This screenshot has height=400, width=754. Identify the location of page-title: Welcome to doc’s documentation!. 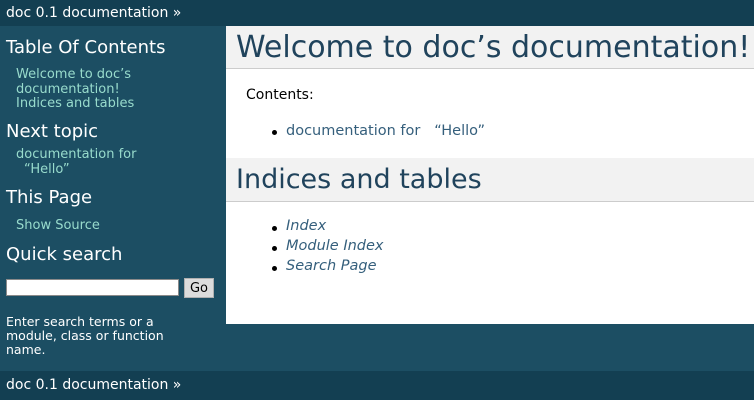
(490, 47).